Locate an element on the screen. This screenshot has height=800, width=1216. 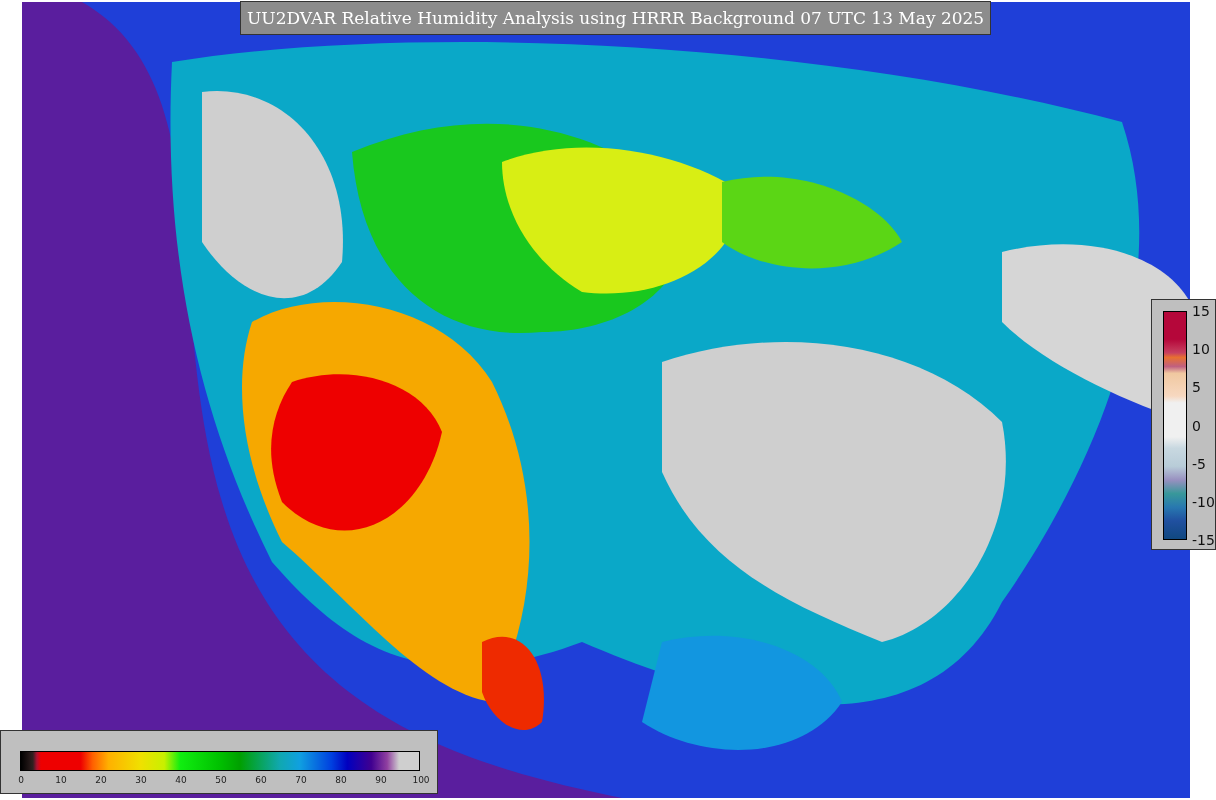
tick-label: 50 is located at coordinates (221, 780).